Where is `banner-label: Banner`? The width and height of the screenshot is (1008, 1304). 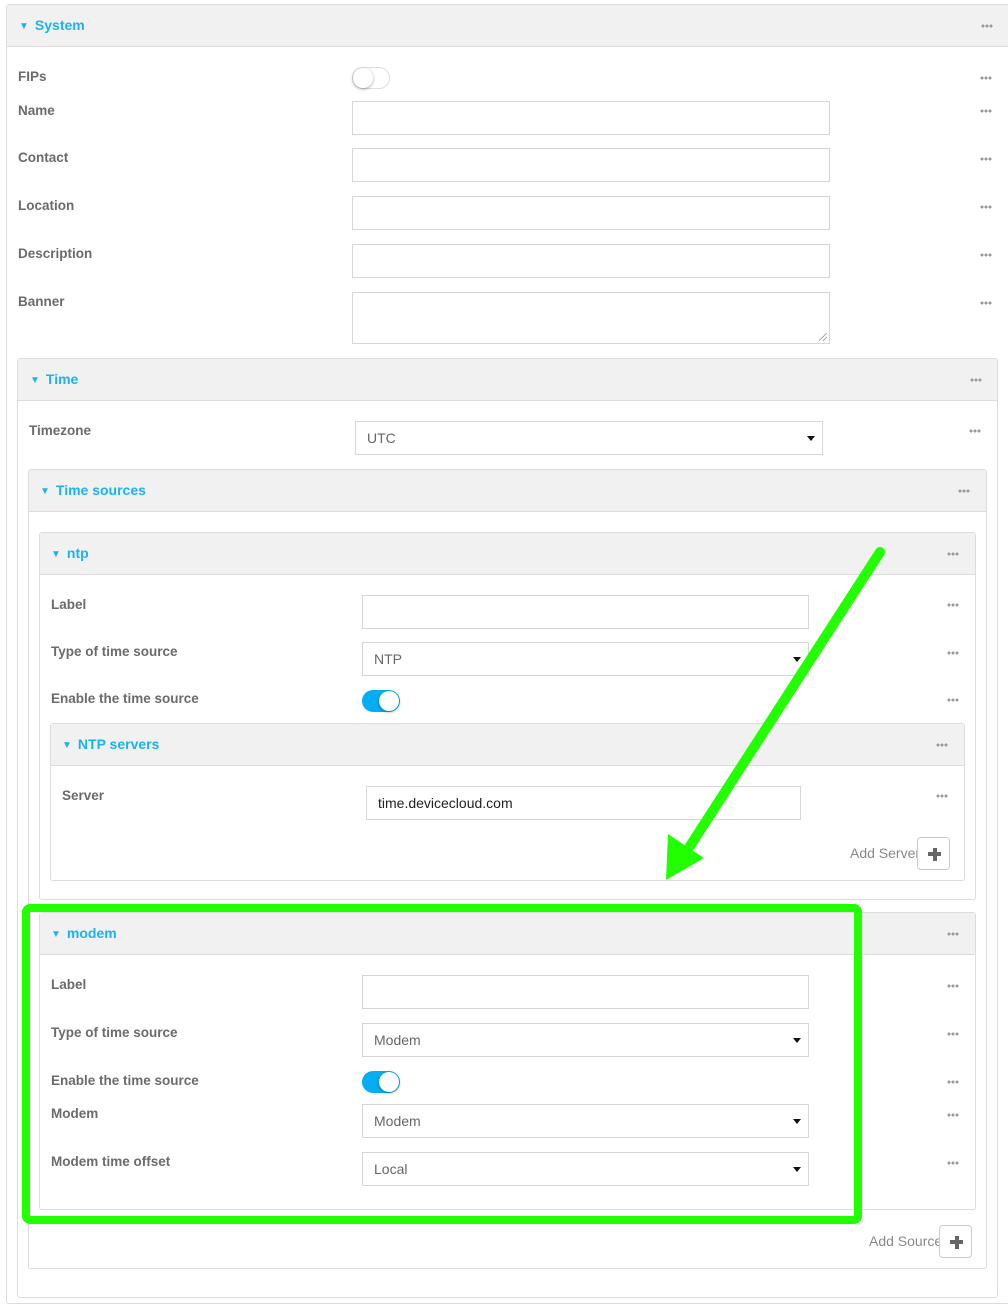 banner-label: Banner is located at coordinates (41, 301).